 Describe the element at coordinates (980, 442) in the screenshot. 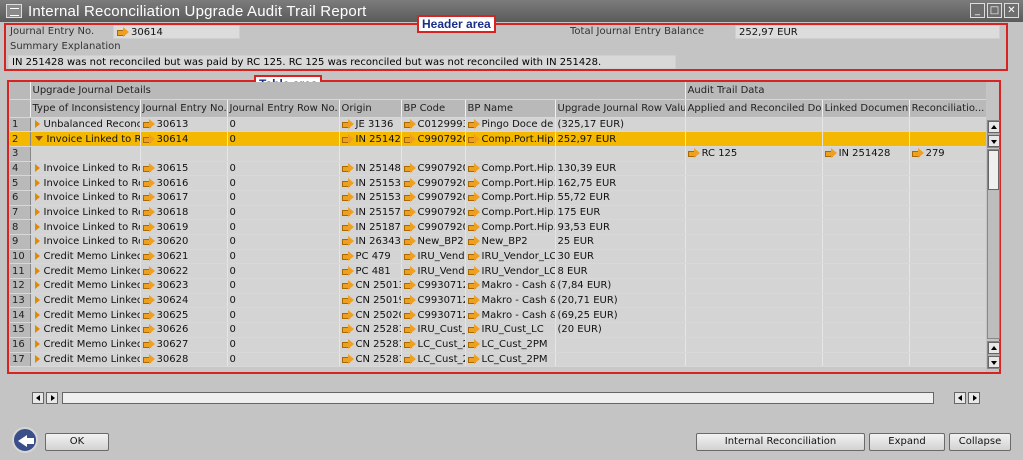

I see `collapse-button: Collapse` at that location.